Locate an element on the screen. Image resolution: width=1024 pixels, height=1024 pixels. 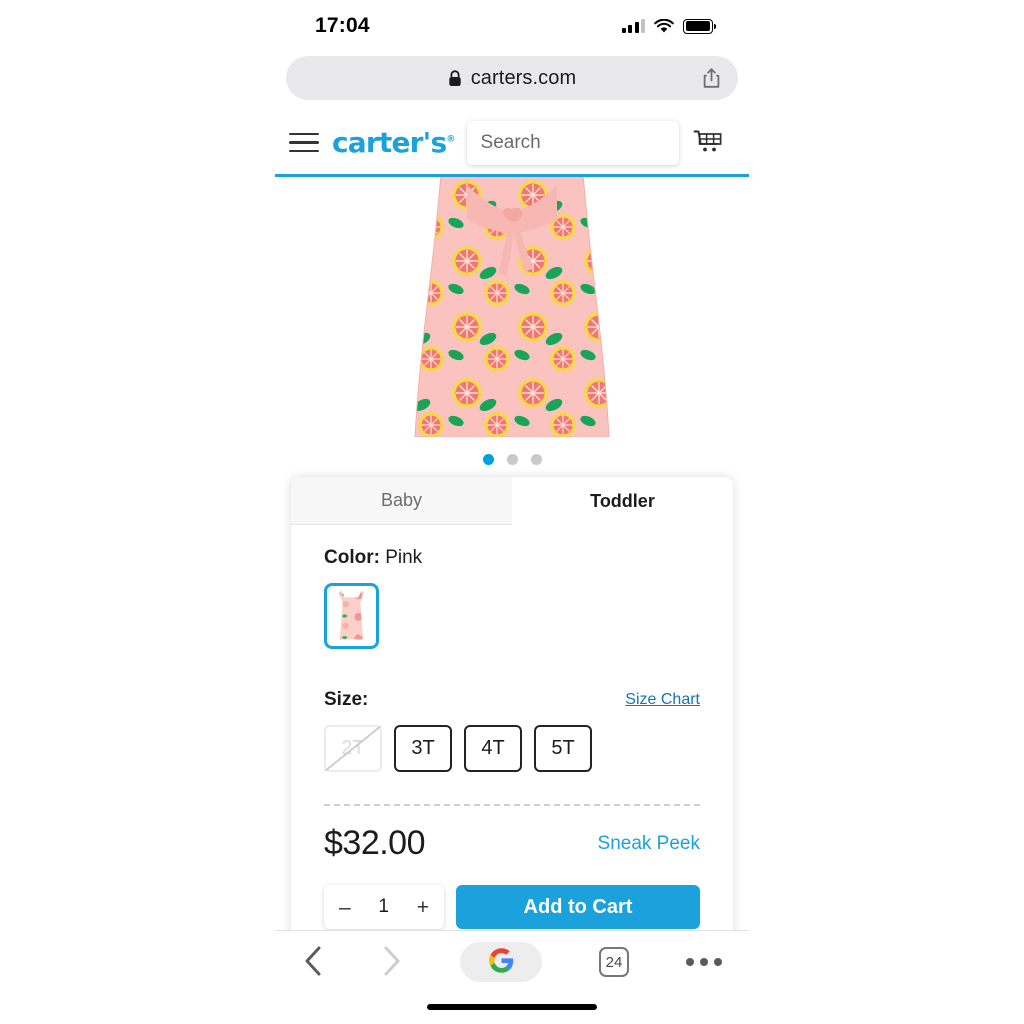
color-value: Pink is located at coordinates (404, 557).